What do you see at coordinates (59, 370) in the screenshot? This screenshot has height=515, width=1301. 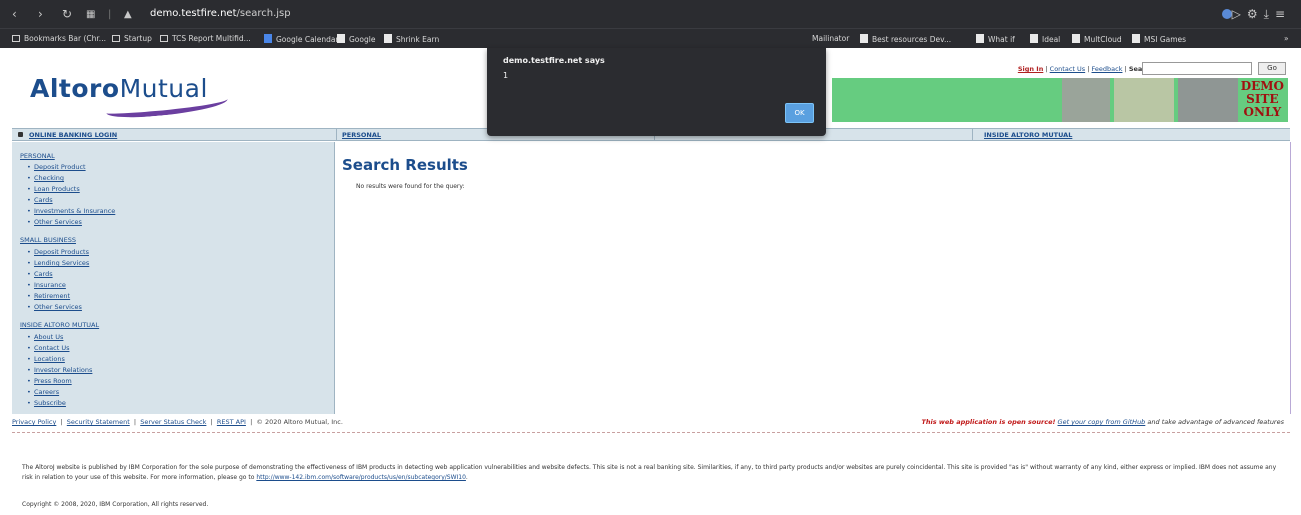 I see `sidebar-item: Investor Relations` at bounding box center [59, 370].